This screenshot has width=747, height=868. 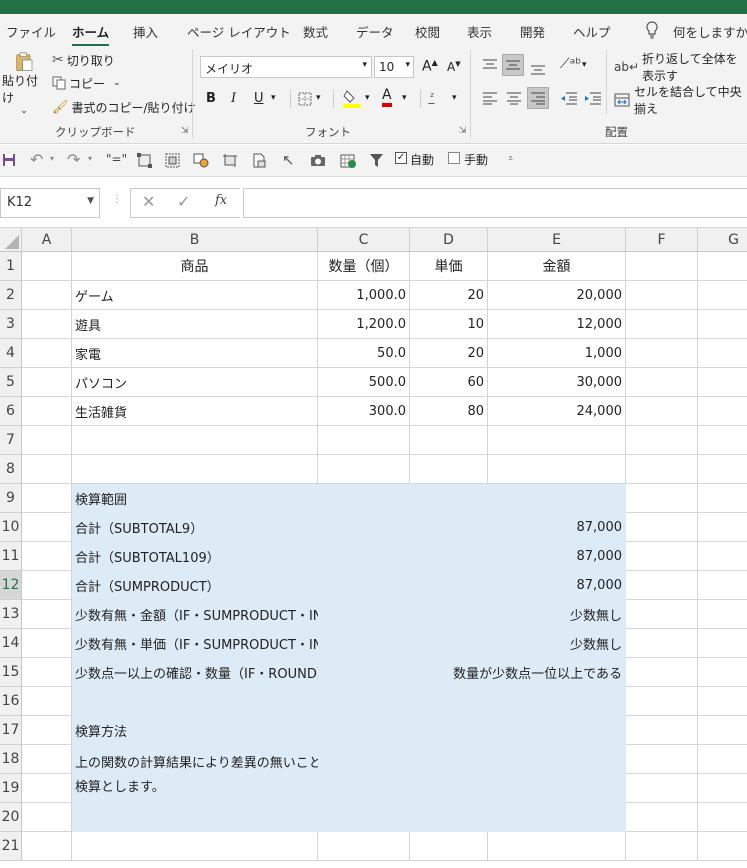 I want to click on cell-d5: 60, so click(x=449, y=382).